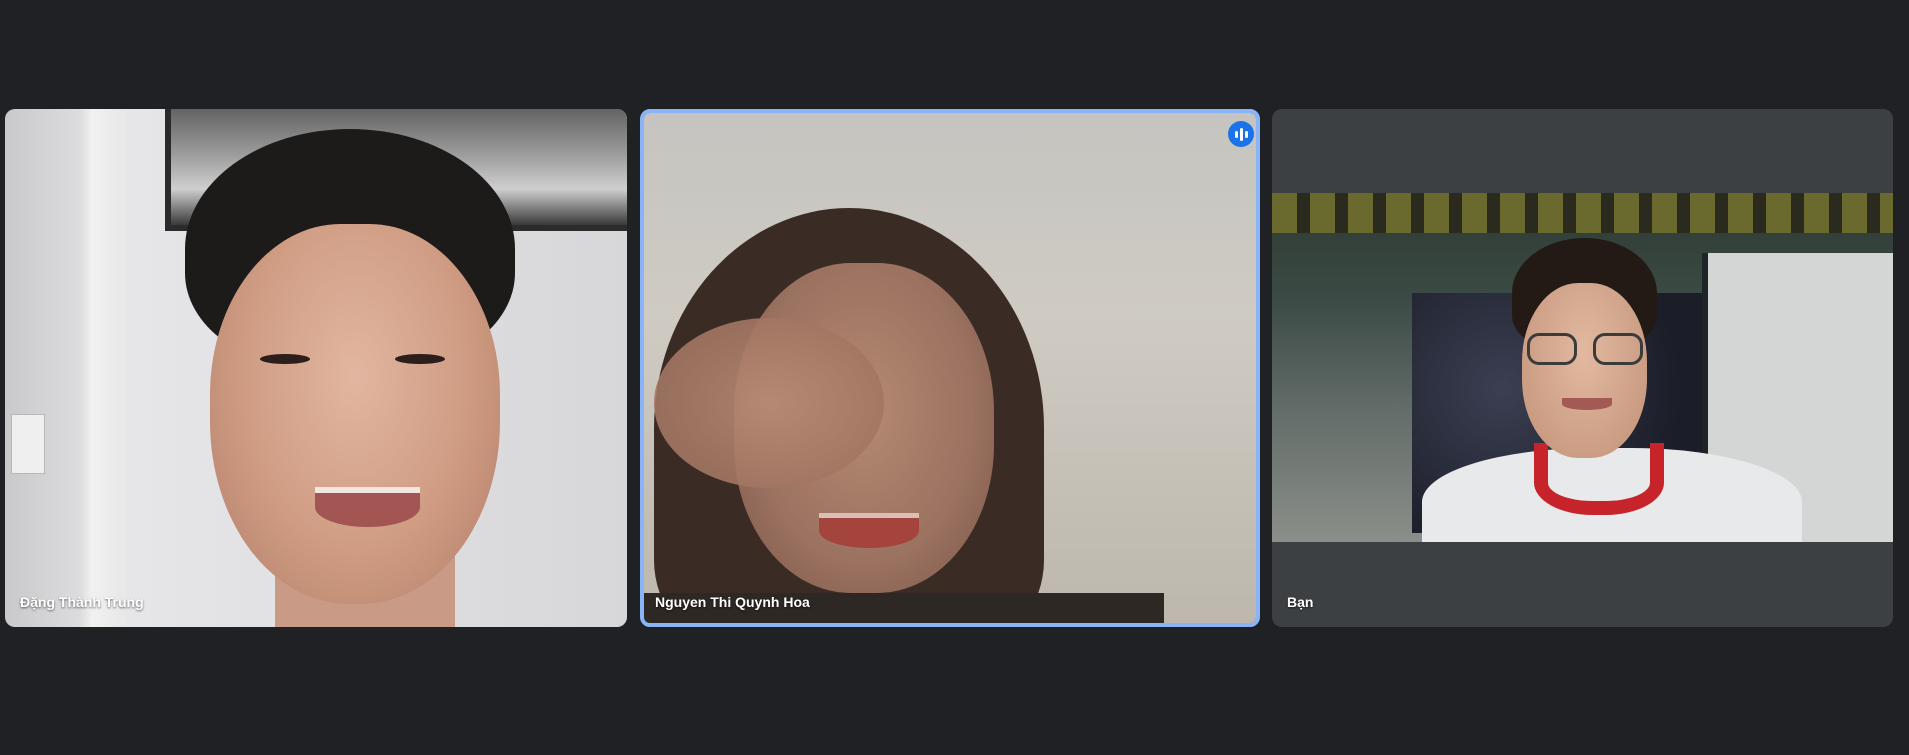 This screenshot has width=1909, height=755. What do you see at coordinates (1300, 602) in the screenshot?
I see `participant-name: Bạn` at bounding box center [1300, 602].